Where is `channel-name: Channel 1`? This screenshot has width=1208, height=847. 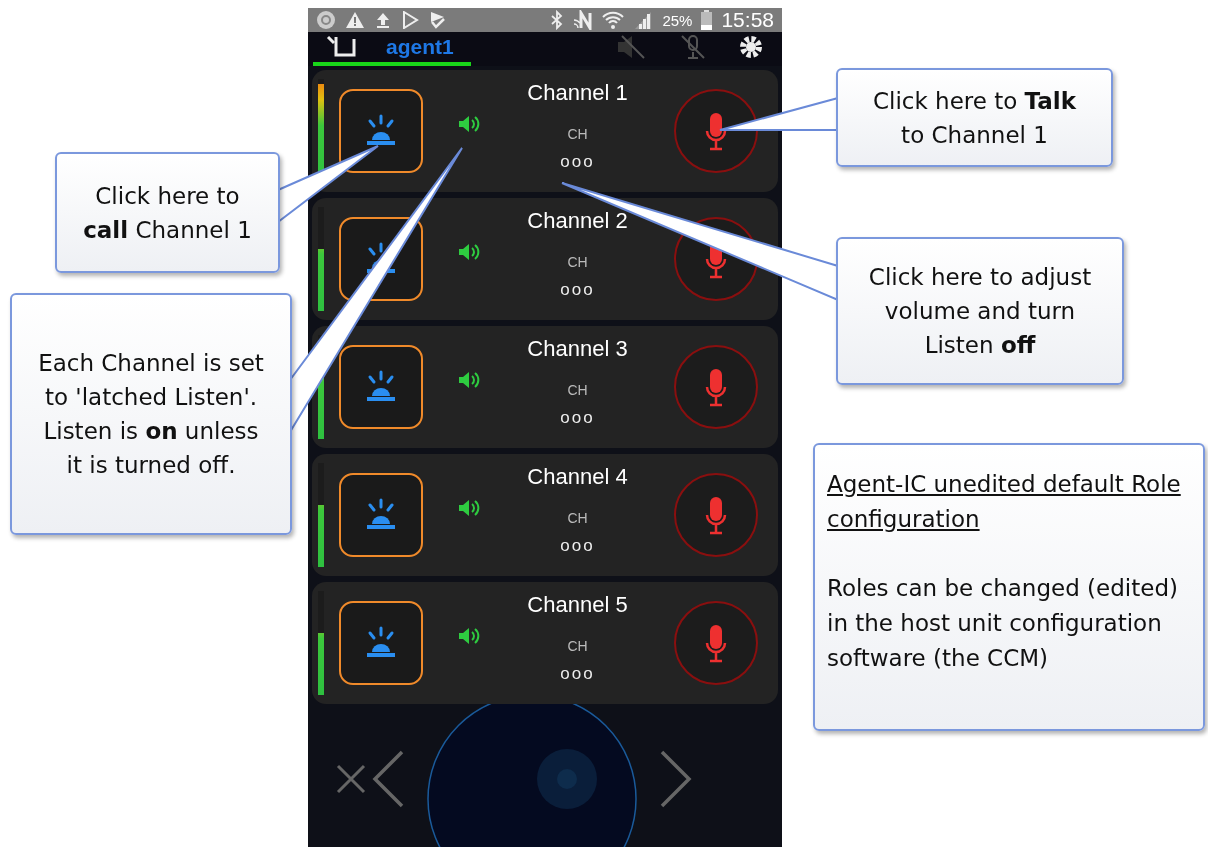 channel-name: Channel 1 is located at coordinates (577, 93).